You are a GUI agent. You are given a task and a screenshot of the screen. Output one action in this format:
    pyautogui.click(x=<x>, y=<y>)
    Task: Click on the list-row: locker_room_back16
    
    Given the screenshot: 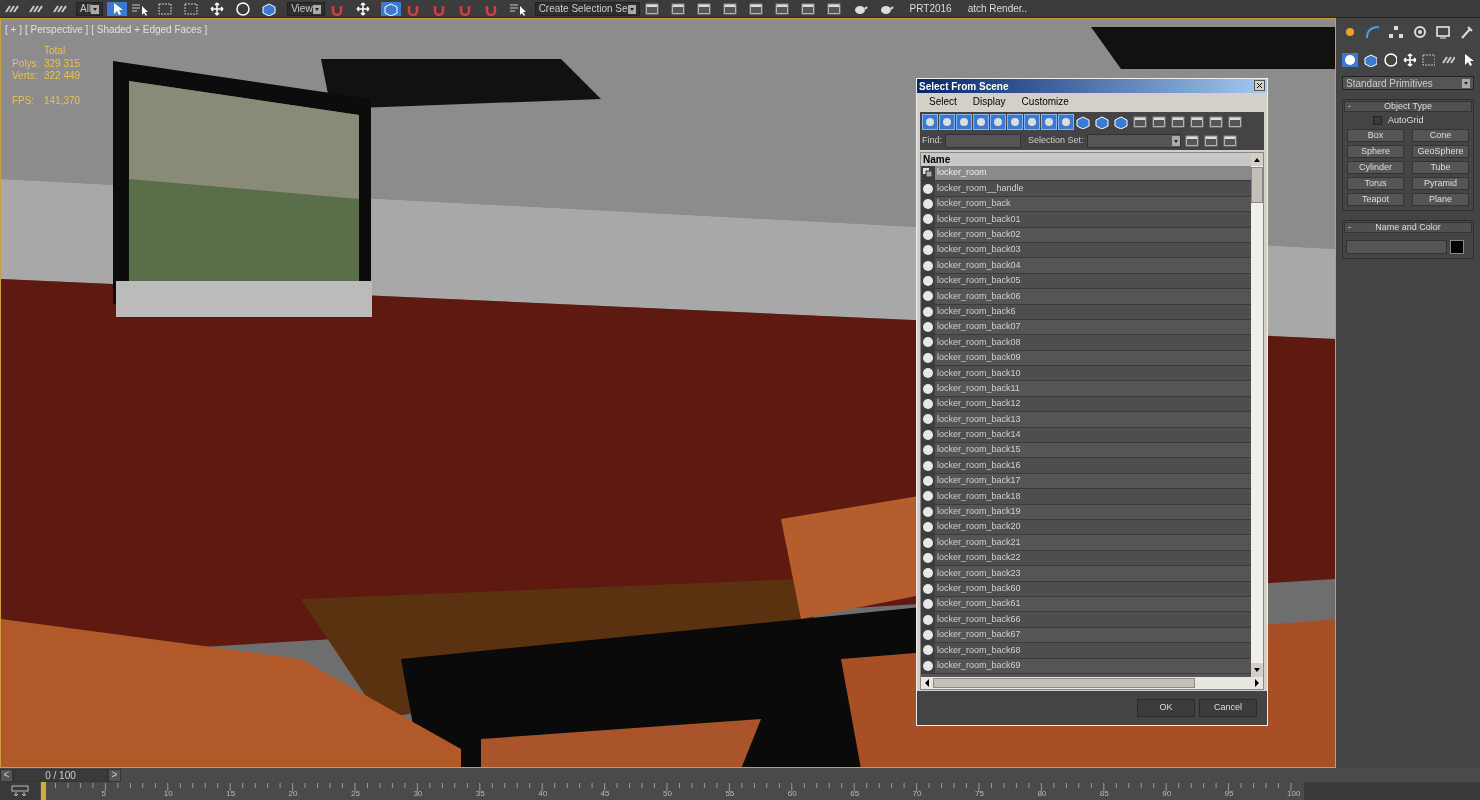 What is the action you would take?
    pyautogui.click(x=1086, y=466)
    